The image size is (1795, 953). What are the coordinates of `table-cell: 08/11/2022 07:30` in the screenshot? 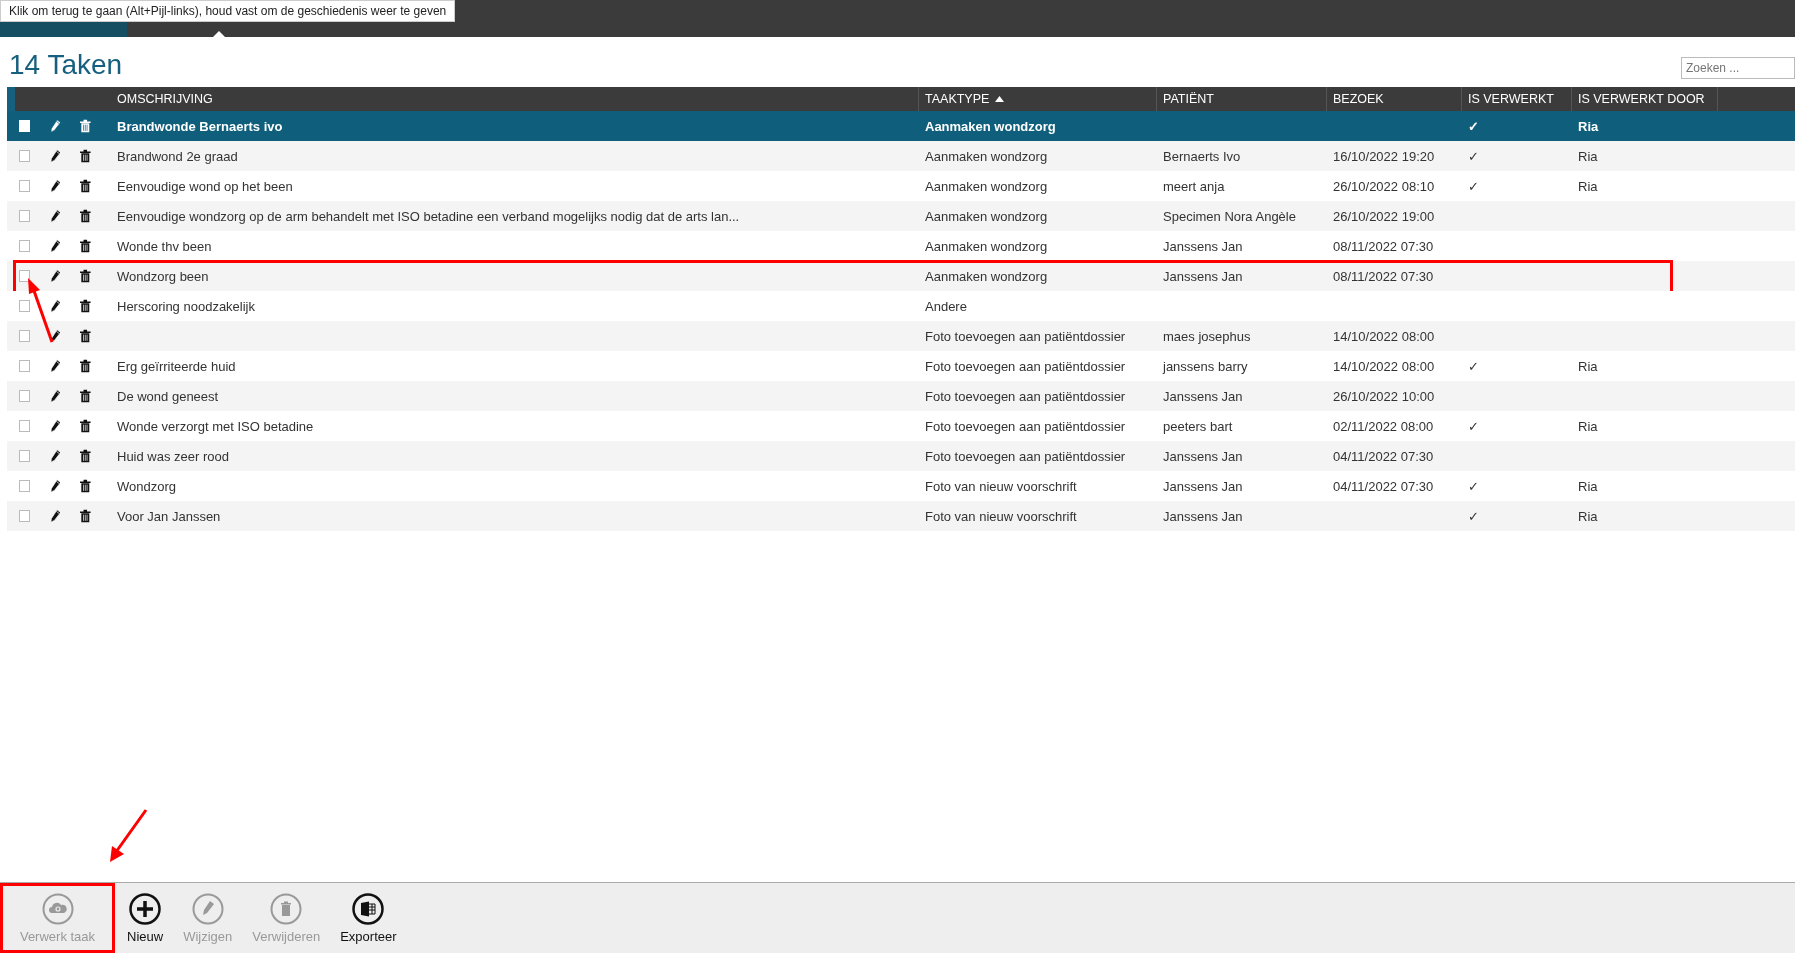 It's located at (1383, 246).